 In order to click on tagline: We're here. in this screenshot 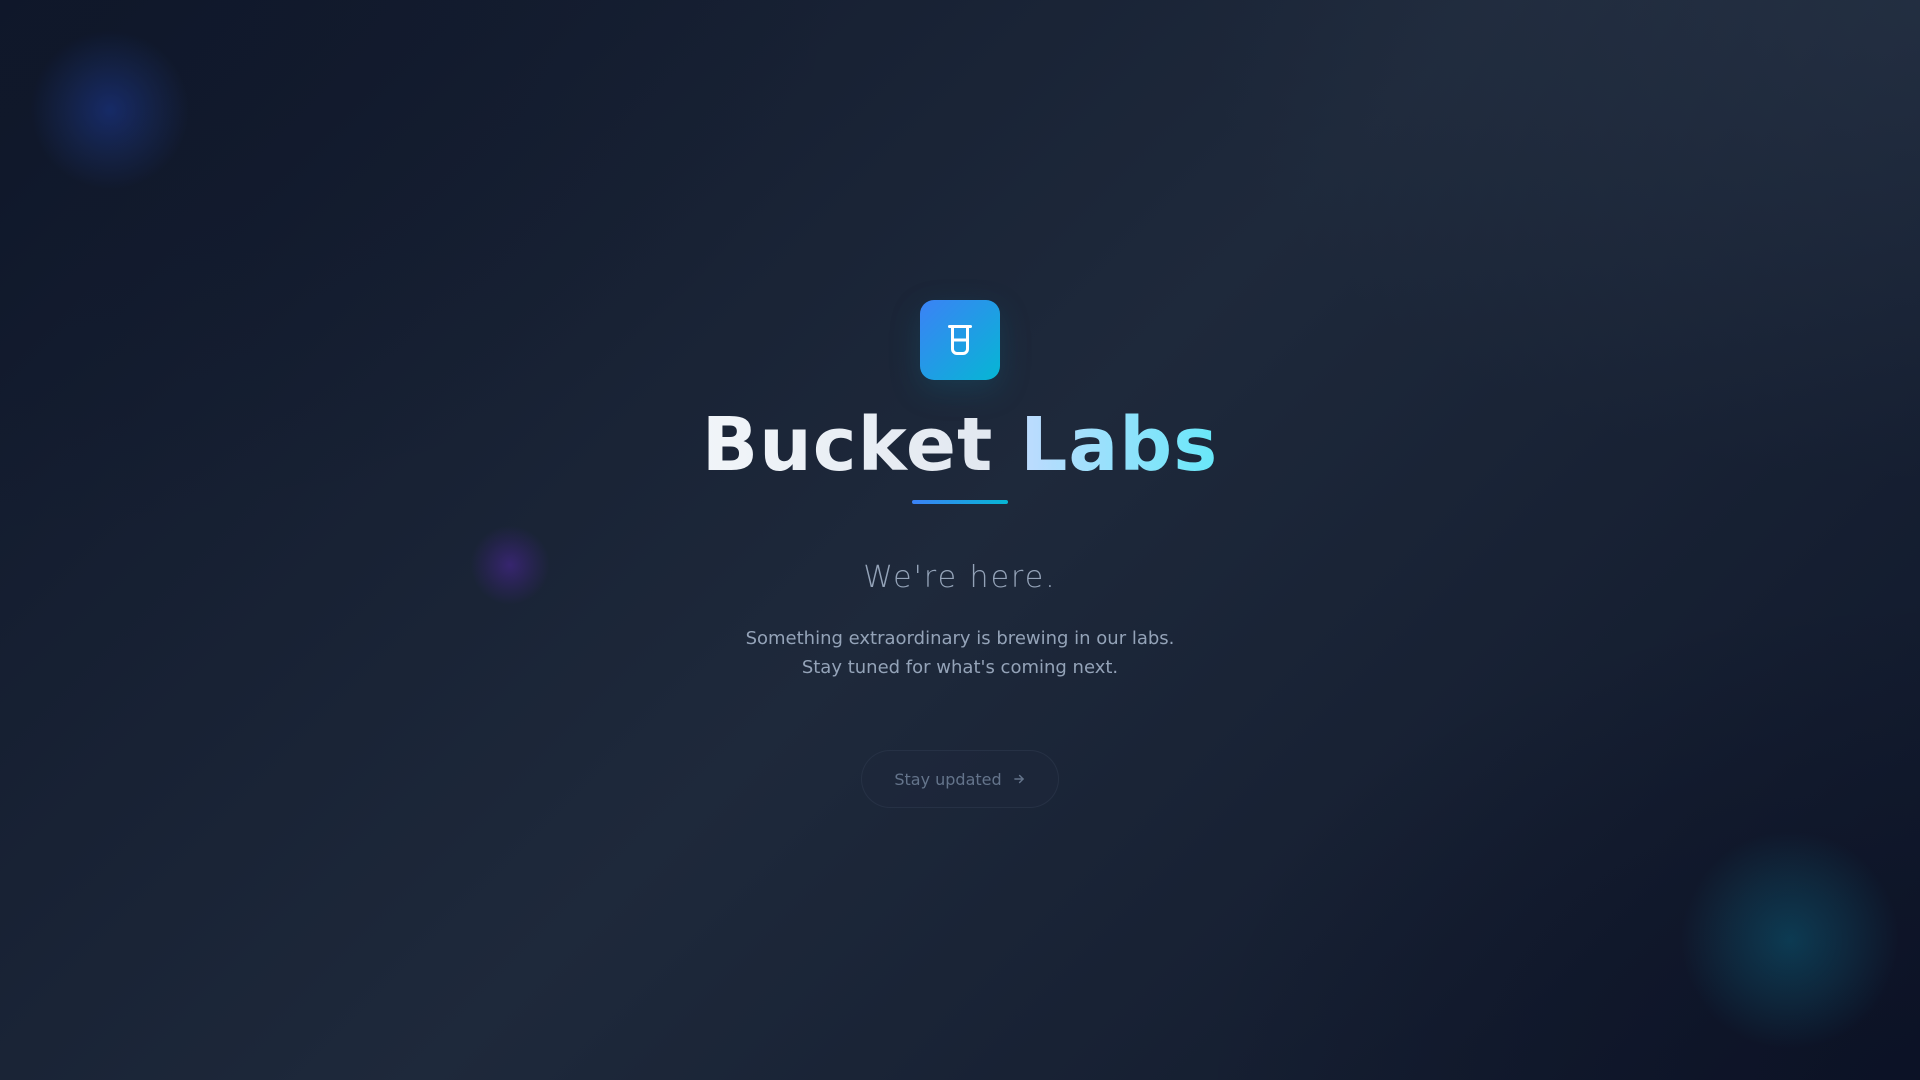, I will do `click(960, 577)`.